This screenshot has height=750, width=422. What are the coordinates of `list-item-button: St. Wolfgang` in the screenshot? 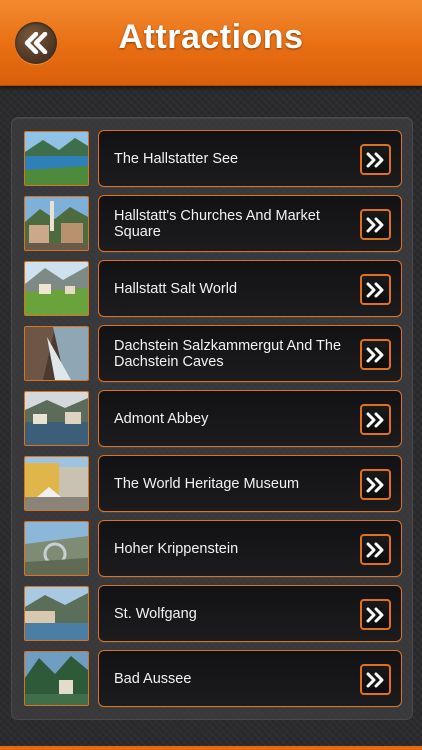 It's located at (250, 613).